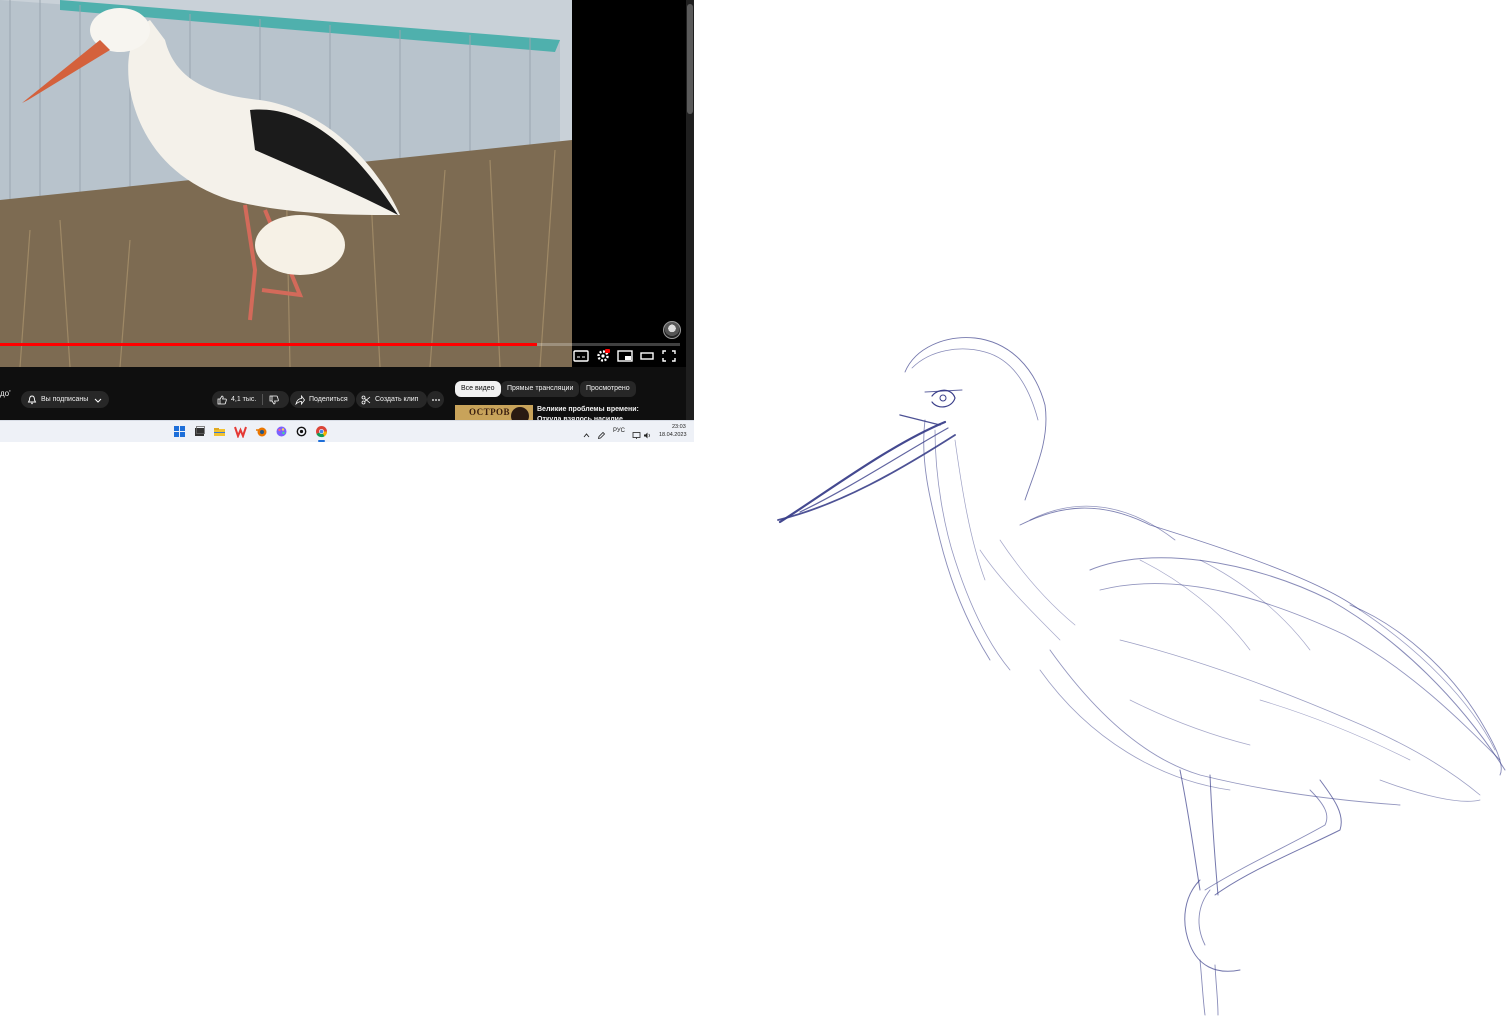  I want to click on chip-watched: Просмотрено, so click(608, 389).